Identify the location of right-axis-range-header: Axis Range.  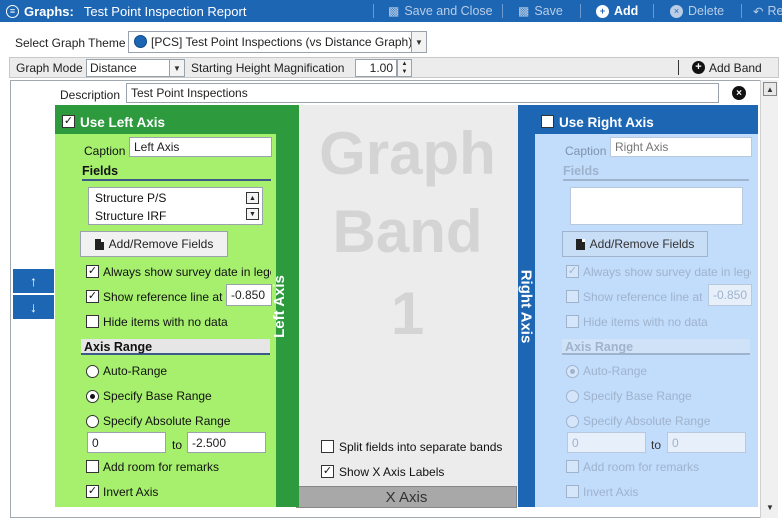
(656, 347).